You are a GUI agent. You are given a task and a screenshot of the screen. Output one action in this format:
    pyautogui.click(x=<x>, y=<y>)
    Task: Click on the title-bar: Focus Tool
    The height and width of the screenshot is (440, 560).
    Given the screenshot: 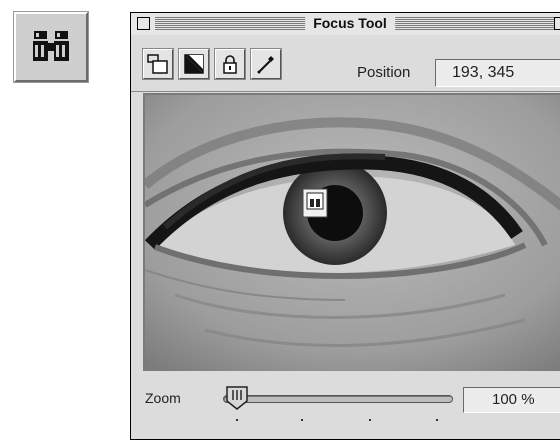 What is the action you would take?
    pyautogui.click(x=345, y=24)
    